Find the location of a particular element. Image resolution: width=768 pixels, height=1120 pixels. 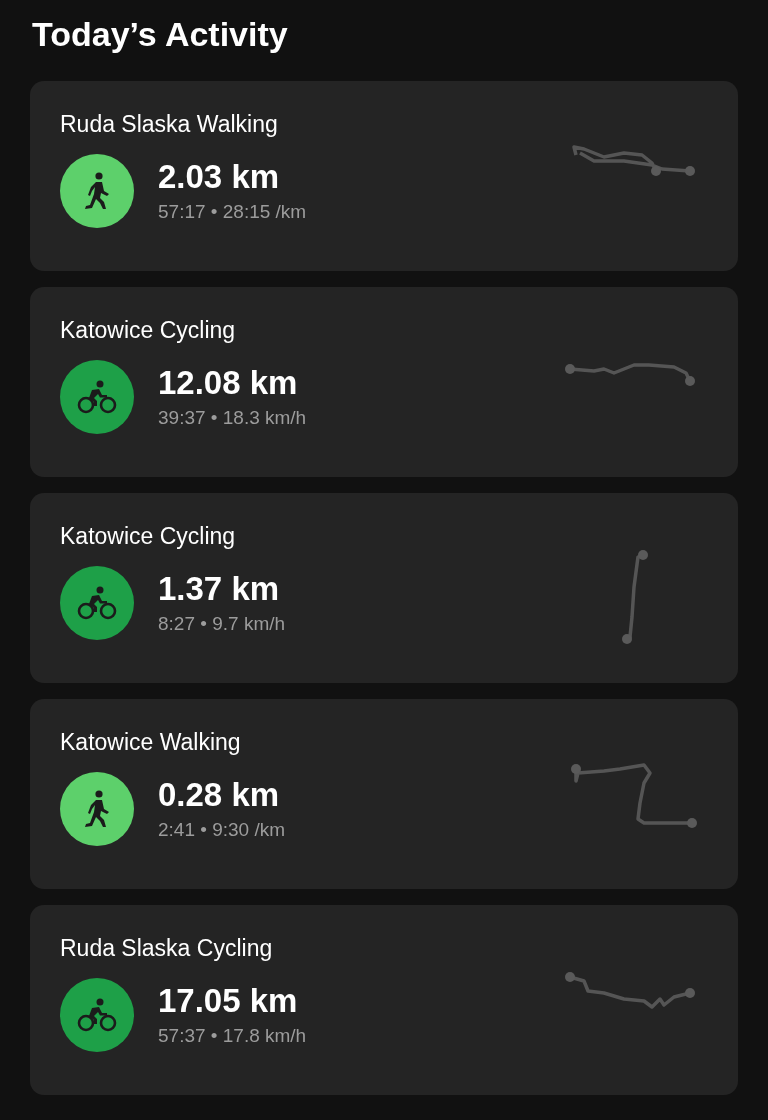

activity-title: Katowice Walking is located at coordinates (151, 742).